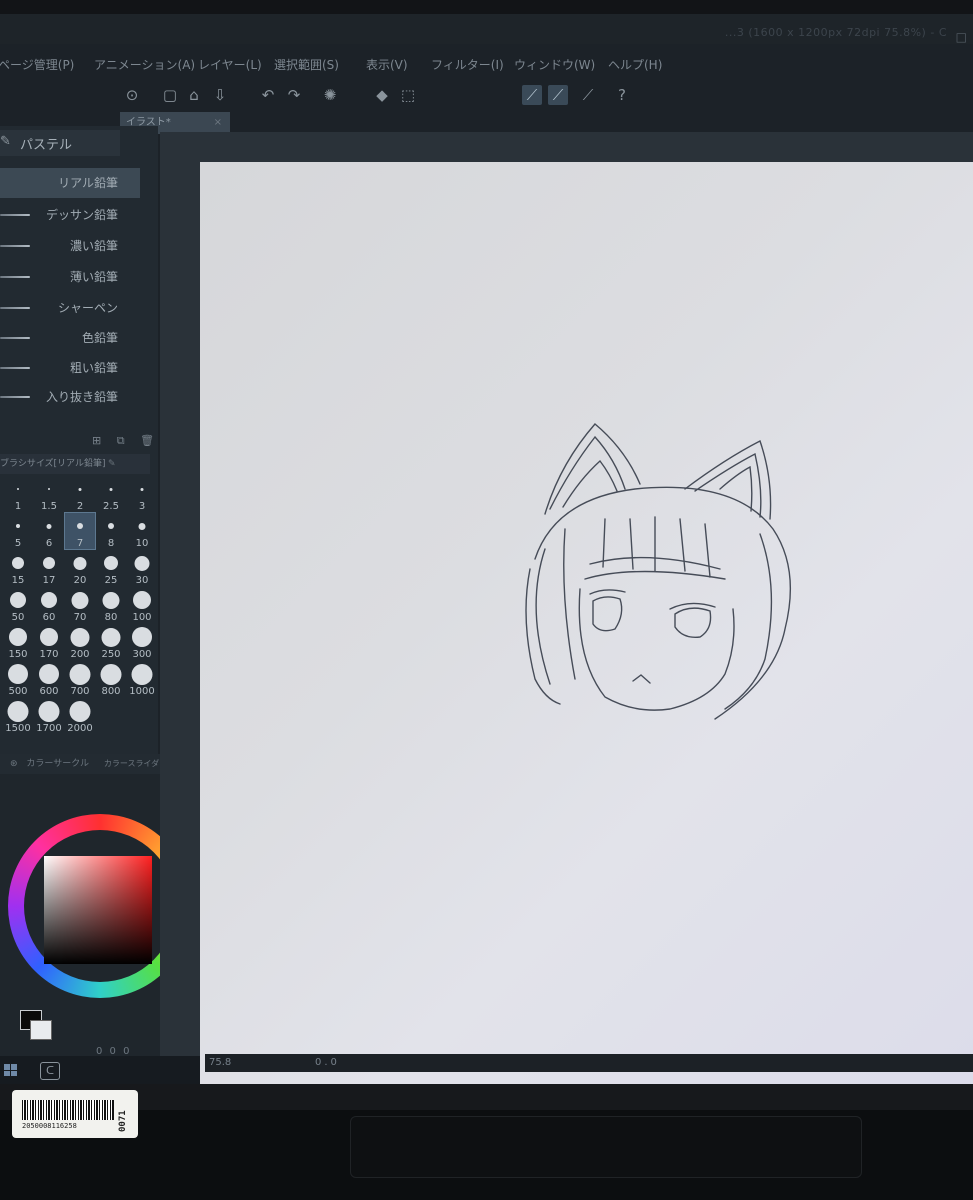  What do you see at coordinates (589, 1063) in the screenshot?
I see `status-bar: 75.8 0.0` at bounding box center [589, 1063].